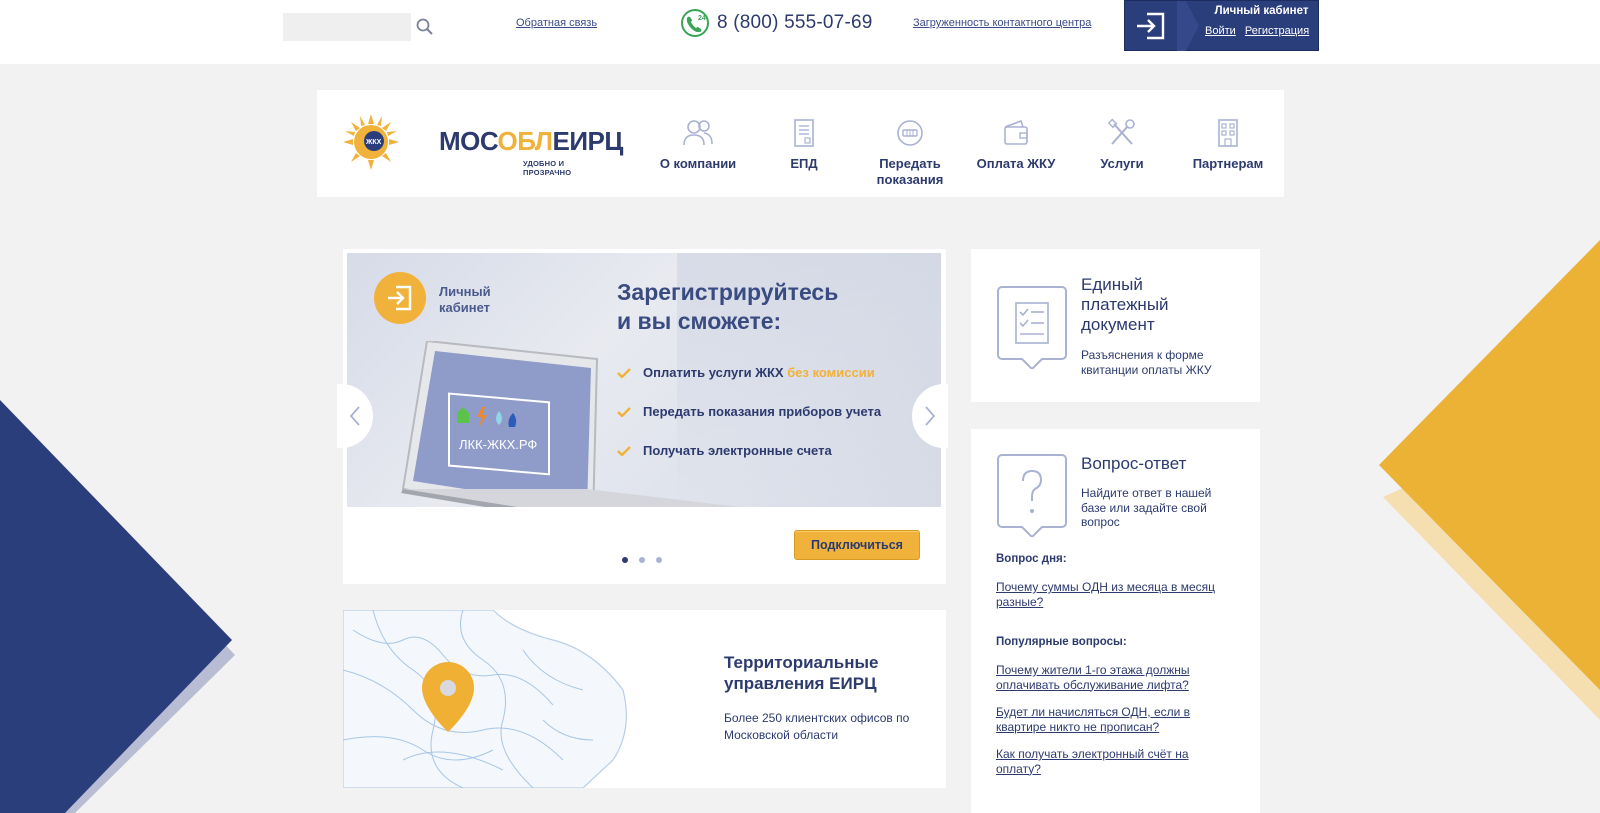  Describe the element at coordinates (1228, 133) in the screenshot. I see `building-icon` at that location.